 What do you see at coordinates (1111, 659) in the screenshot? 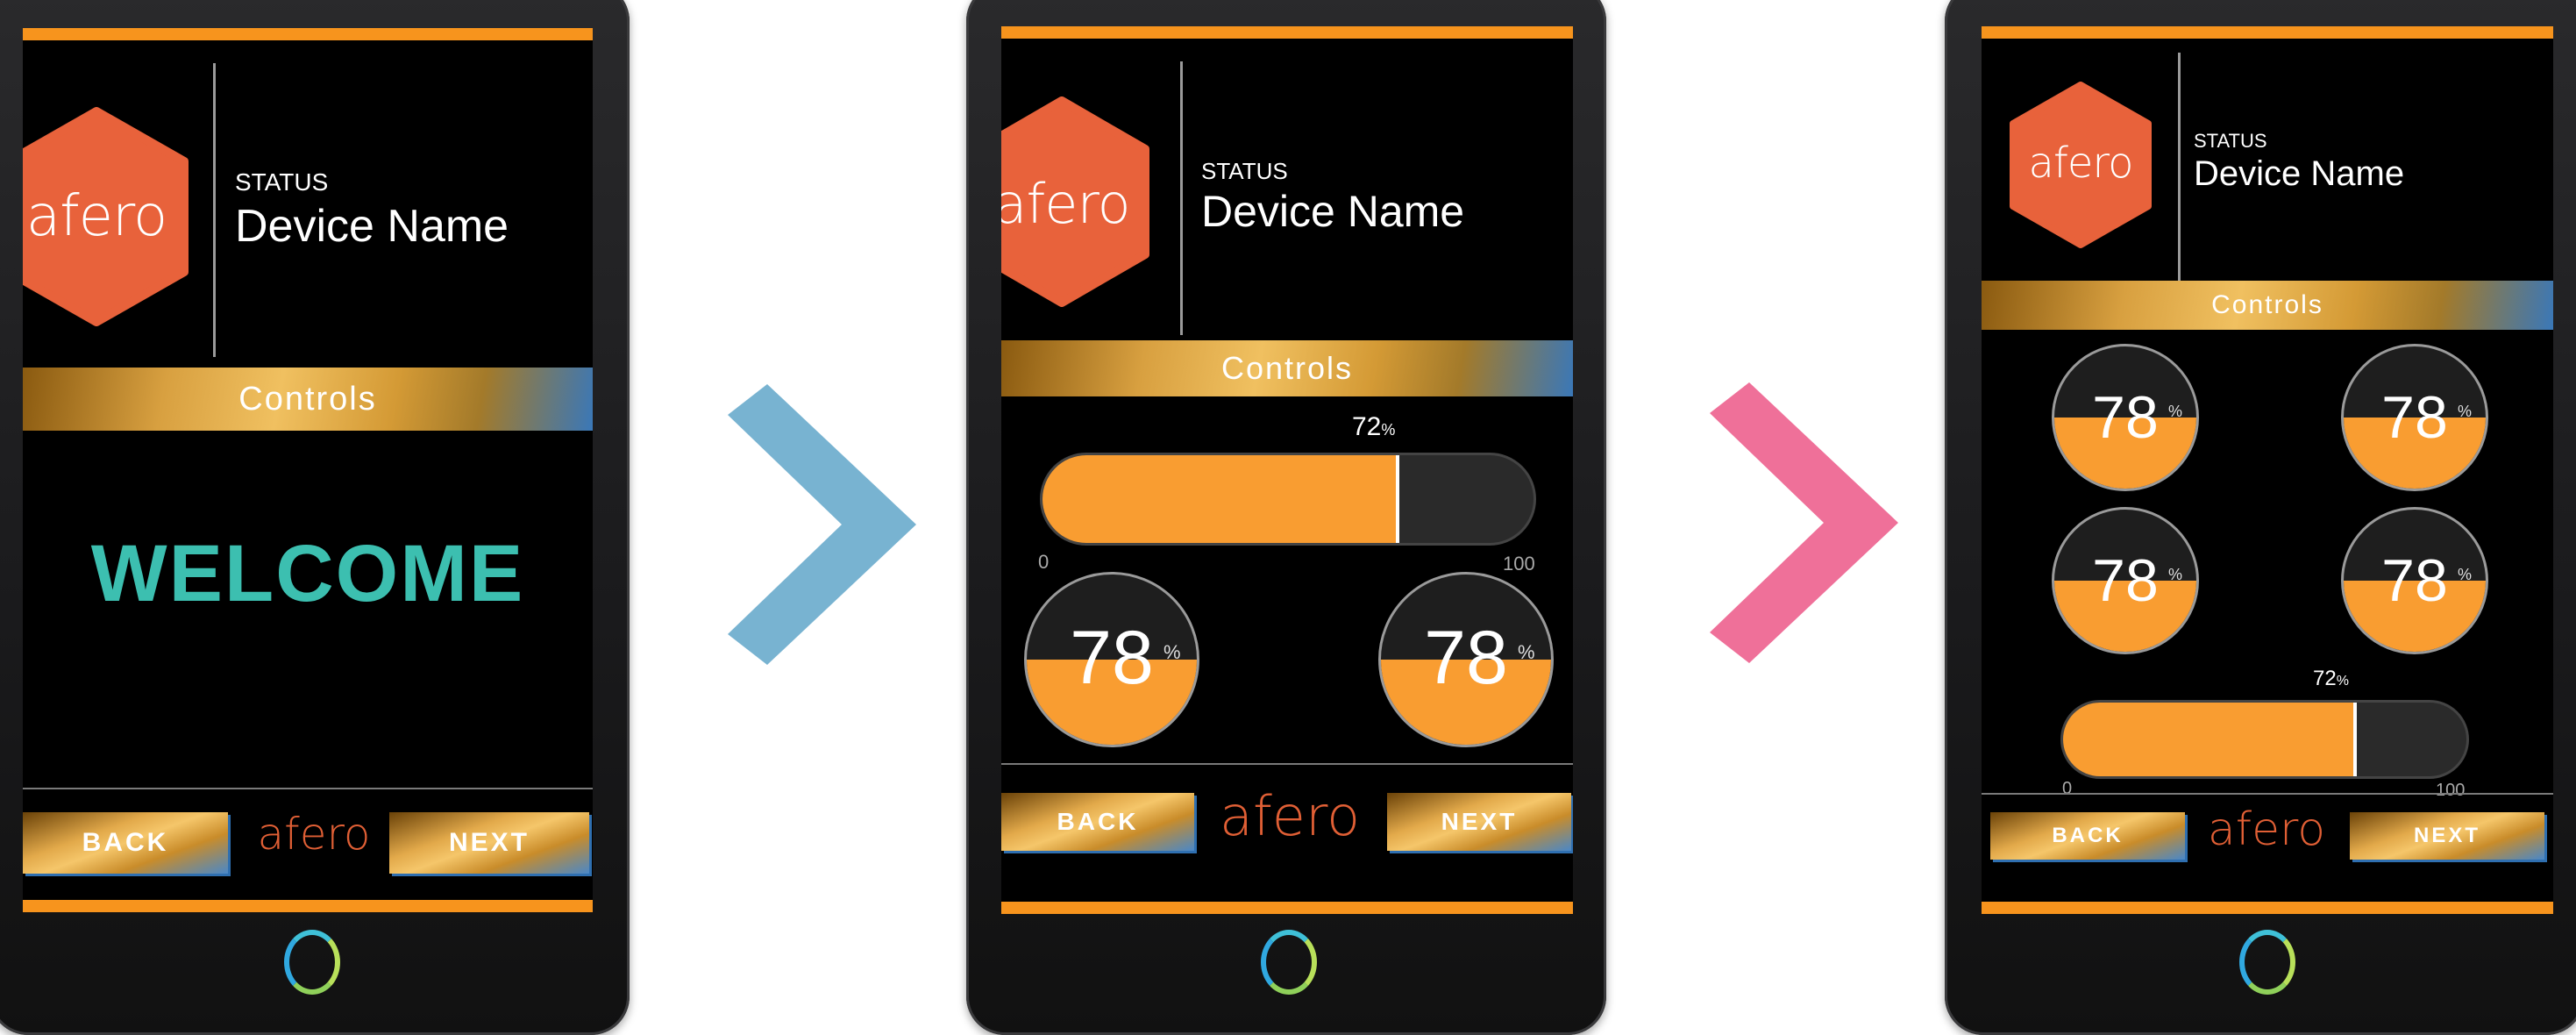
I see `gauge-left: 78 %` at bounding box center [1111, 659].